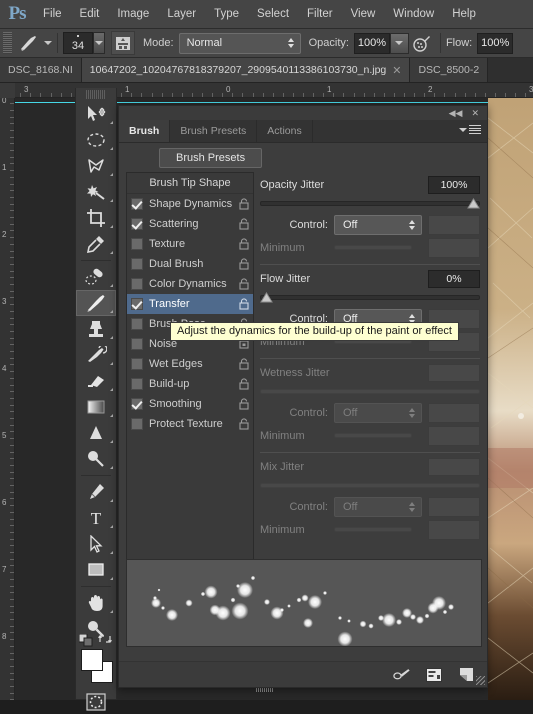  I want to click on brush-tip-shape-header: Brush Tip Shape, so click(190, 183).